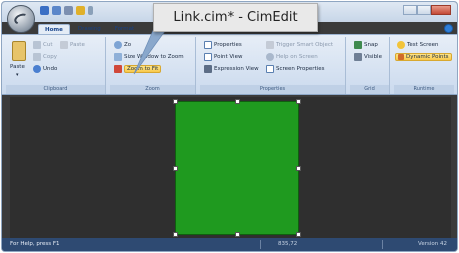 The image size is (459, 253). I want to click on customize-toolbar-icon, so click(90, 10).